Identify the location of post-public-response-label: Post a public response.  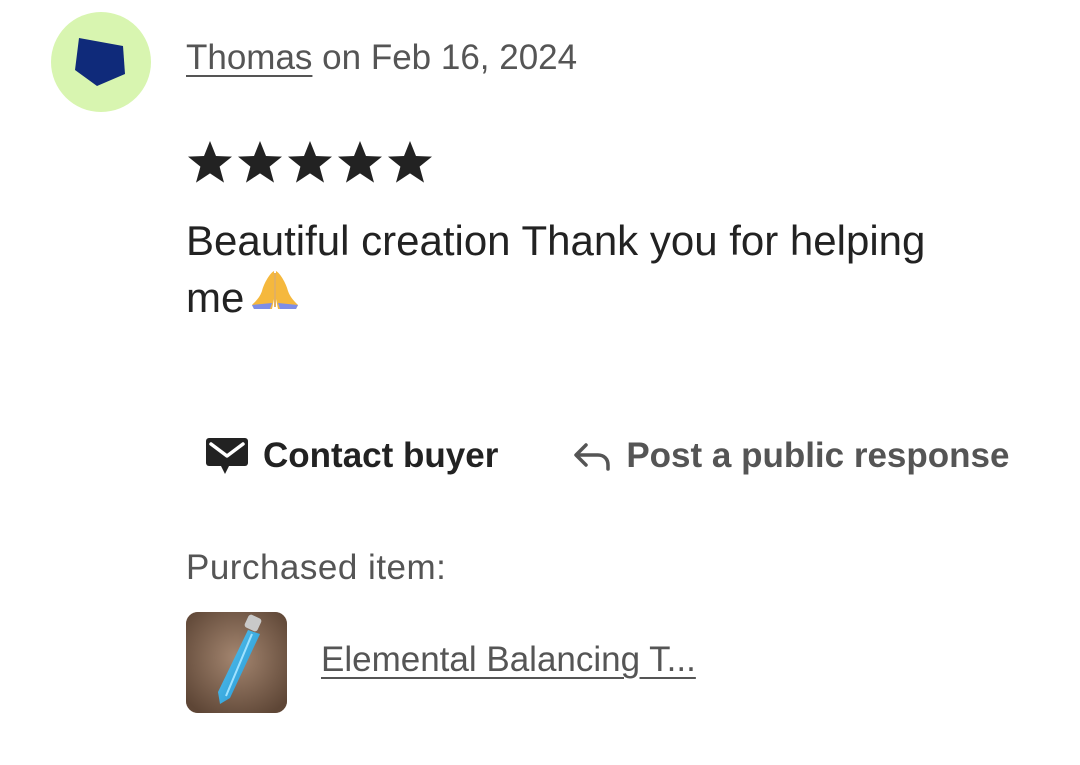
(818, 455).